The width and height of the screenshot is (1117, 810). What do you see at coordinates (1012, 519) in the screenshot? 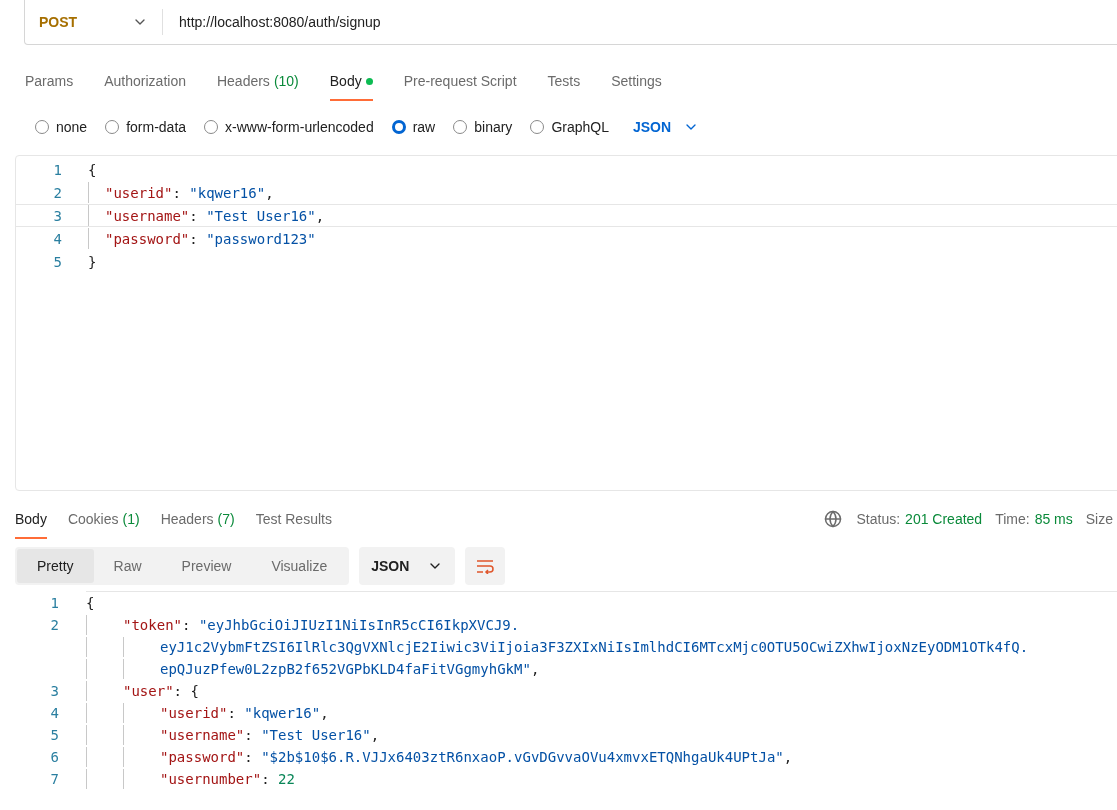
I see `time-label: Time:` at bounding box center [1012, 519].